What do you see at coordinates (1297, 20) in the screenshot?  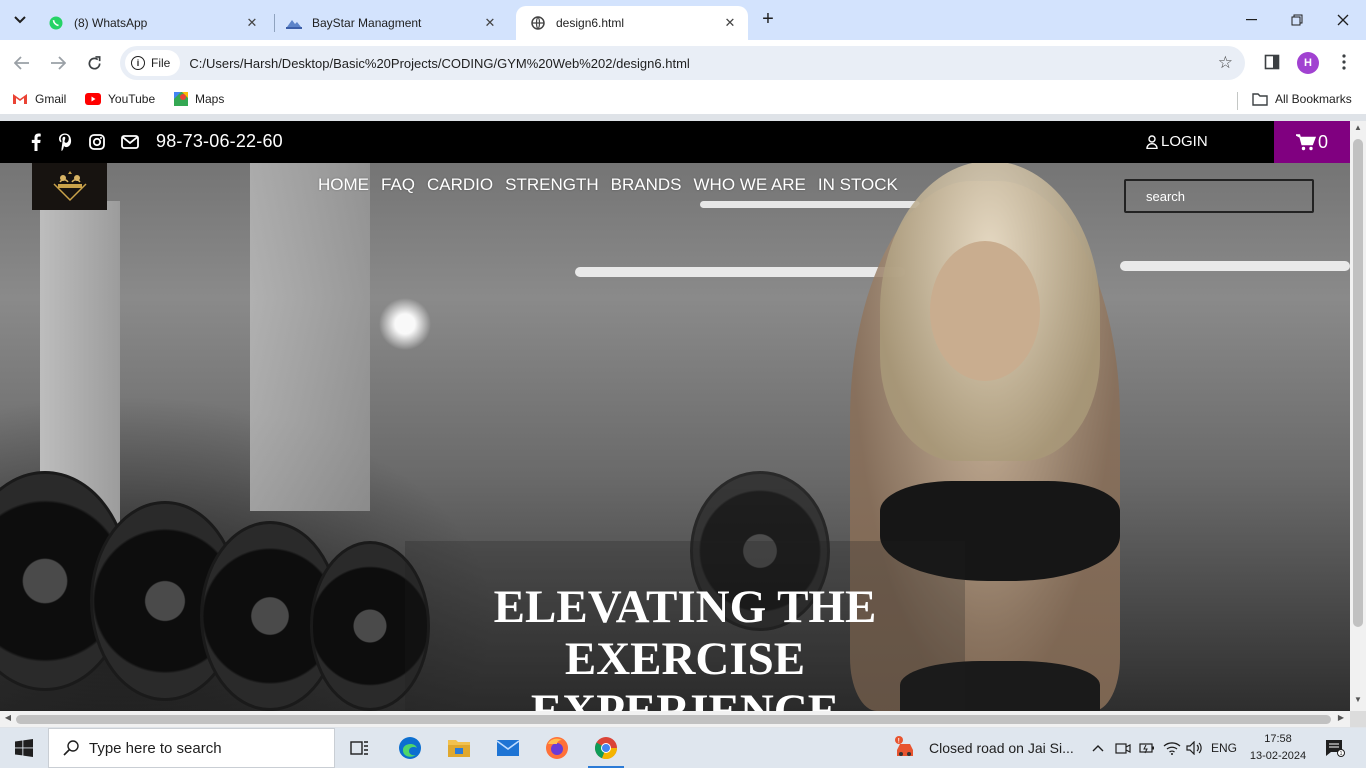 I see `restore-button` at bounding box center [1297, 20].